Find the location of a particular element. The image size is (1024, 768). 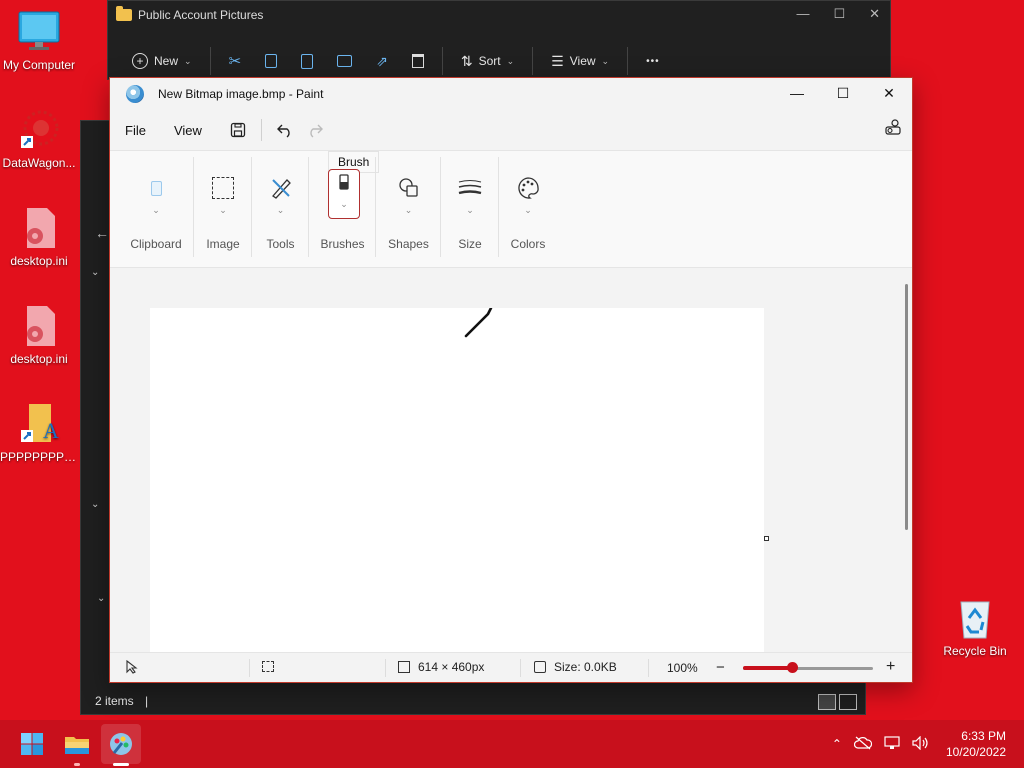

ribbon-group-label: Brushes is located at coordinates (342, 244).